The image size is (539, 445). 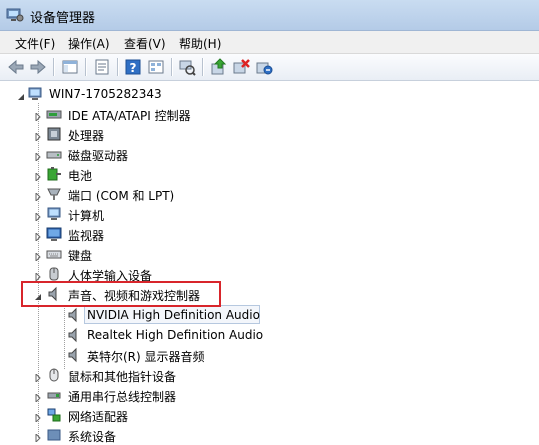 What do you see at coordinates (54, 194) in the screenshot?
I see `port-icon` at bounding box center [54, 194].